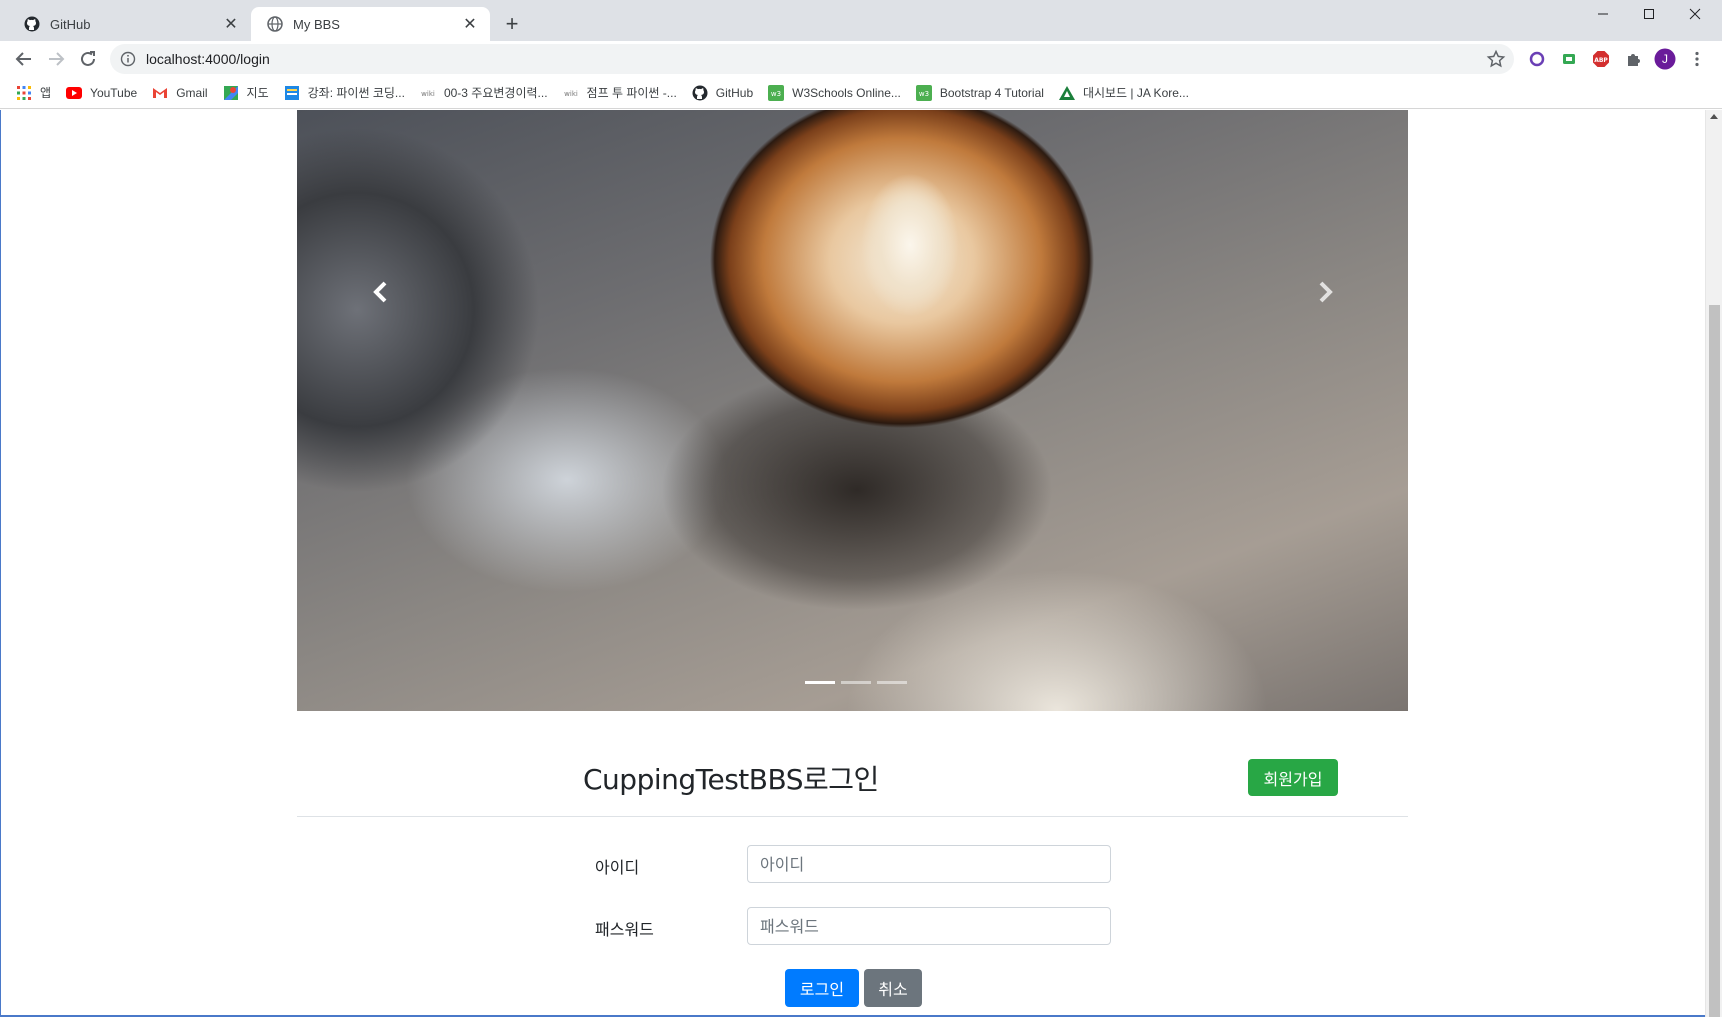  Describe the element at coordinates (991, 92) in the screenshot. I see `bookmark-label: Bootstrap 4 Tutorial` at that location.